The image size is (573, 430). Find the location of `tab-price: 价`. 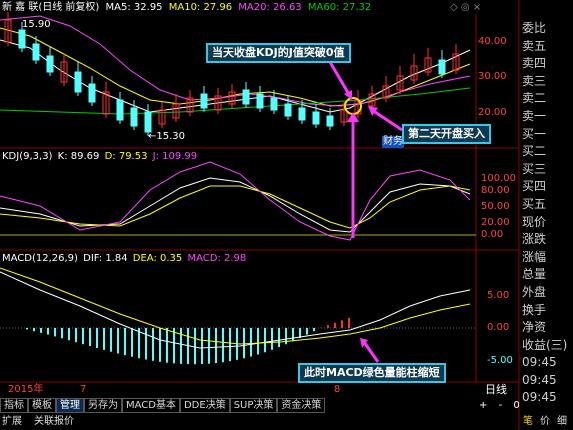

tab-price: 价 is located at coordinates (545, 422).